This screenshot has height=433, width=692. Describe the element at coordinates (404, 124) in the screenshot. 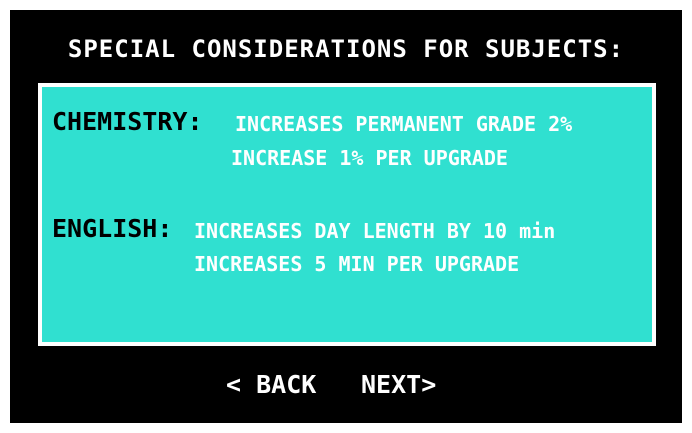

I see `subject-desc-chemistry-line1: INCREASES PERMANENT GRADE 2%` at that location.